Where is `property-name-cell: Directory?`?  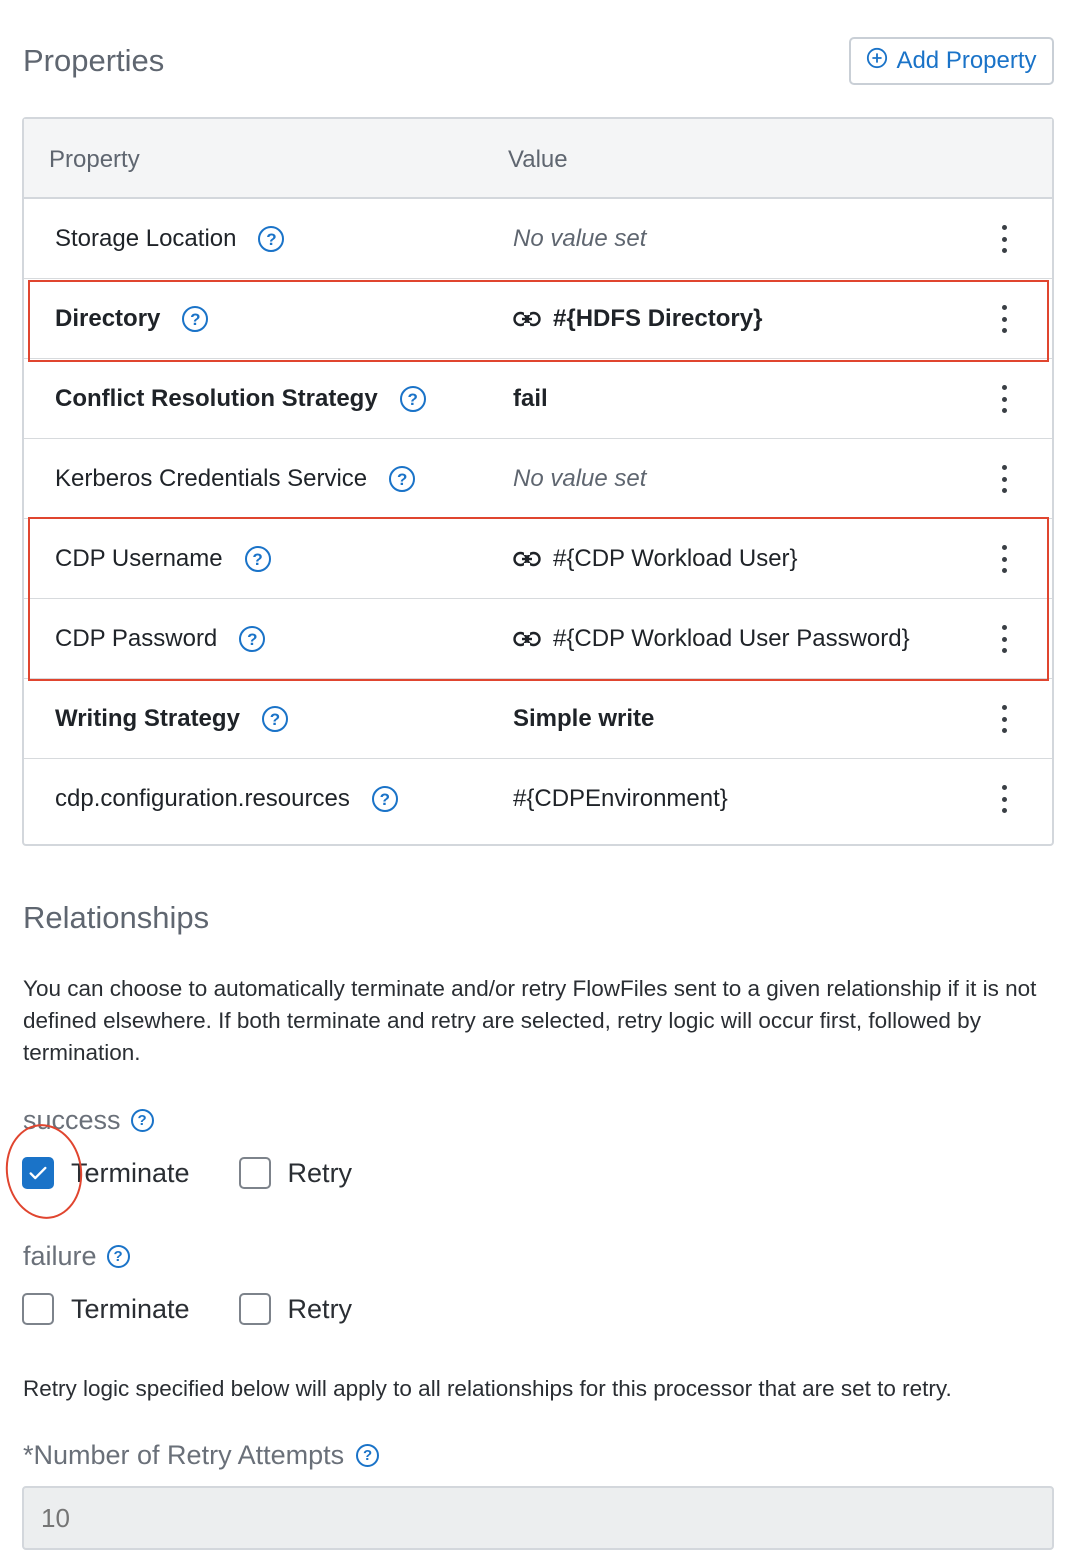 property-name-cell: Directory? is located at coordinates (132, 319).